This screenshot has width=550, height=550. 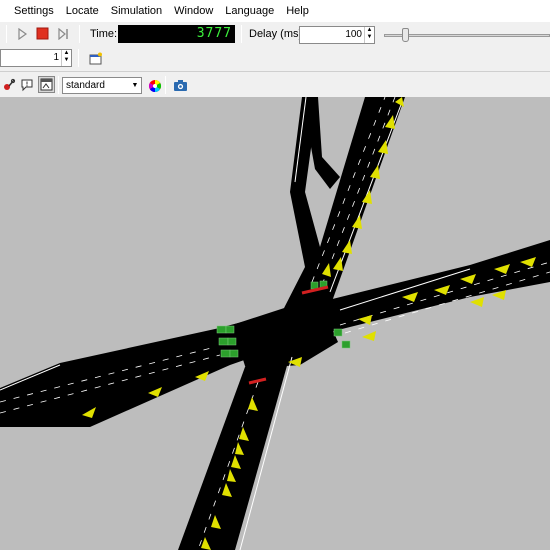 What do you see at coordinates (46, 84) in the screenshot?
I see `viewport-icon` at bounding box center [46, 84].